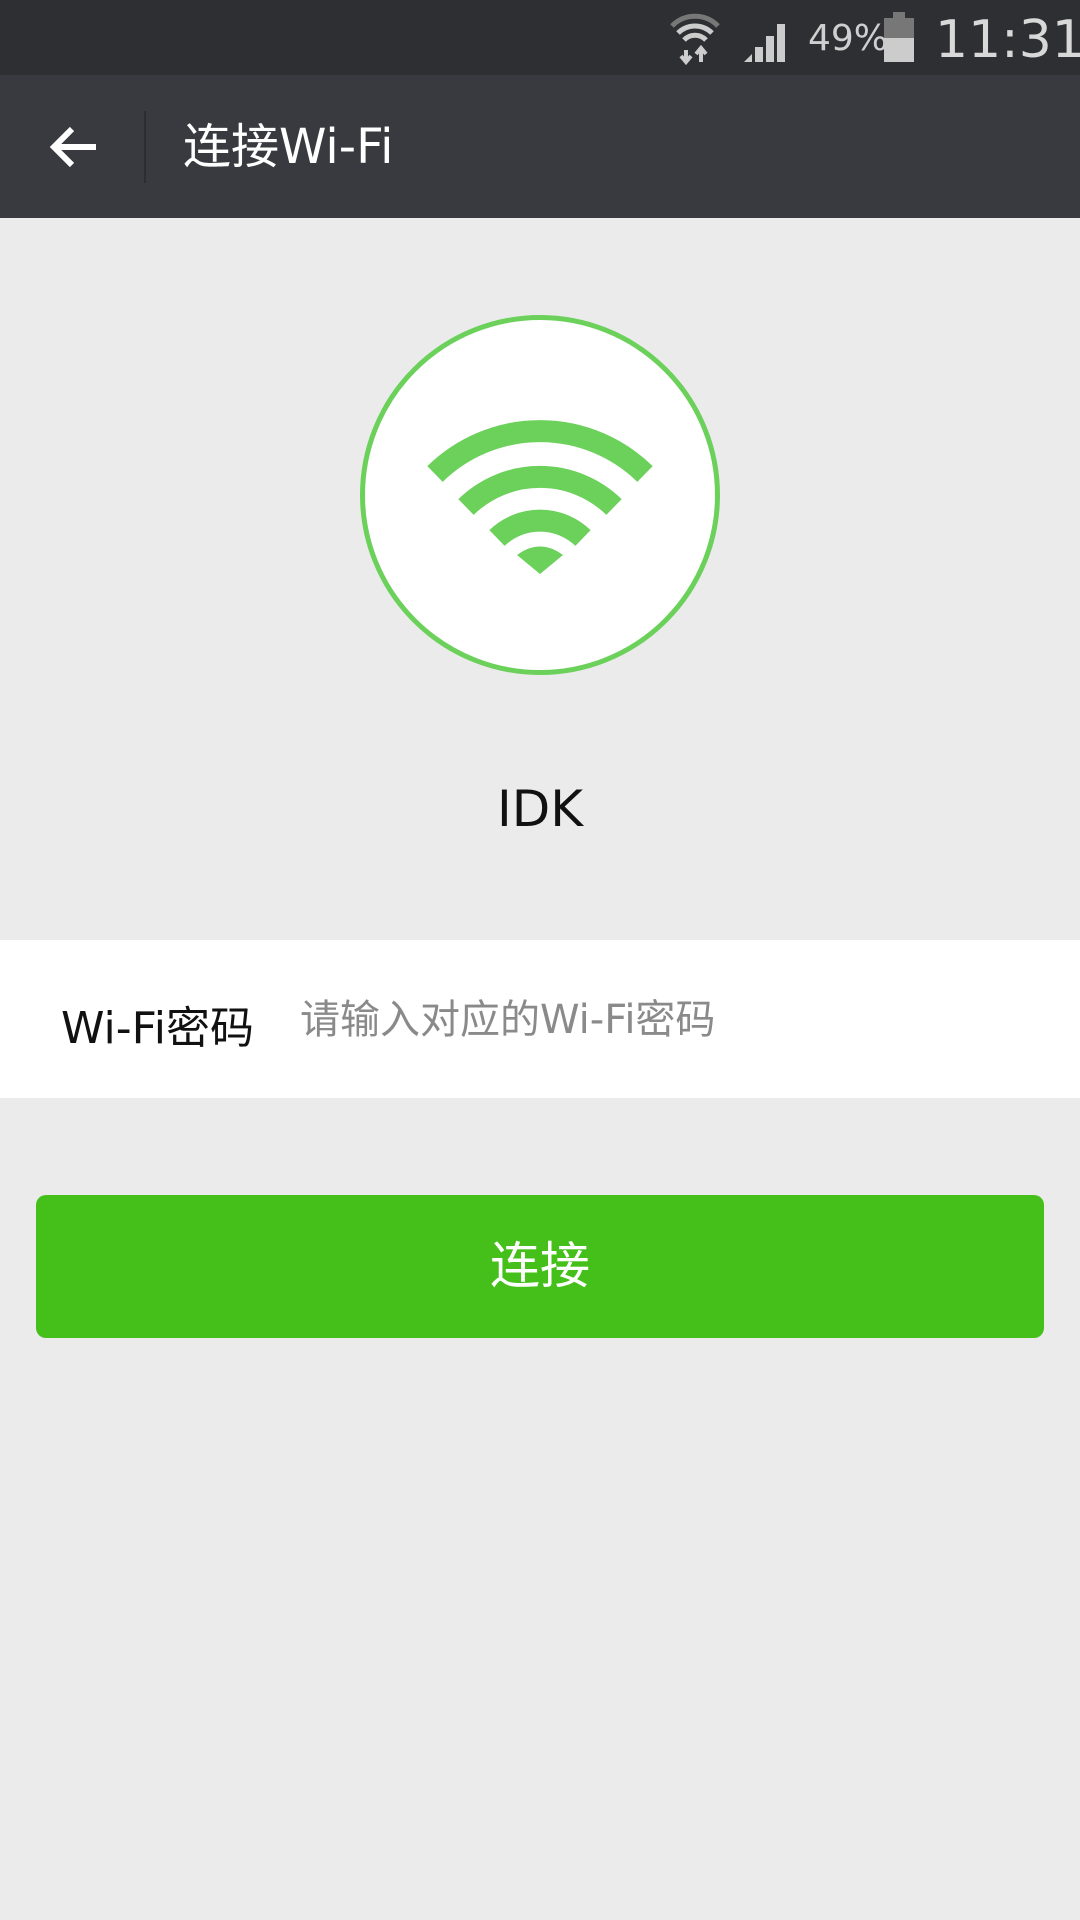 Image resolution: width=1080 pixels, height=1920 pixels. What do you see at coordinates (764, 43) in the screenshot?
I see `signal-icon` at bounding box center [764, 43].